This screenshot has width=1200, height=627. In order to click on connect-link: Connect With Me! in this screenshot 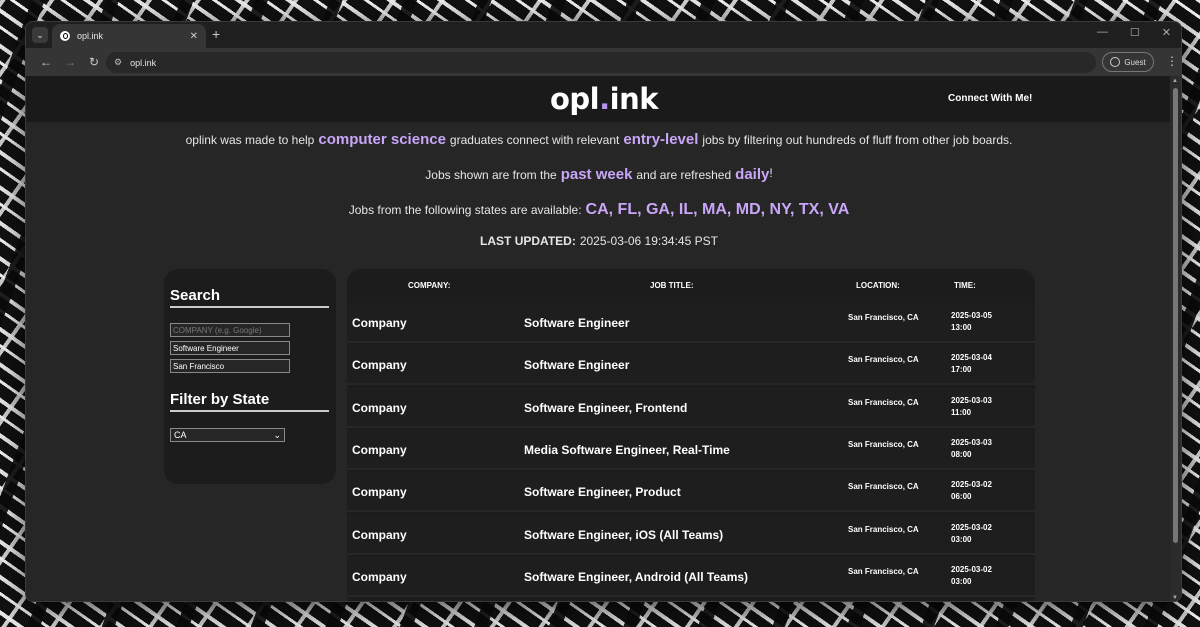, I will do `click(990, 98)`.